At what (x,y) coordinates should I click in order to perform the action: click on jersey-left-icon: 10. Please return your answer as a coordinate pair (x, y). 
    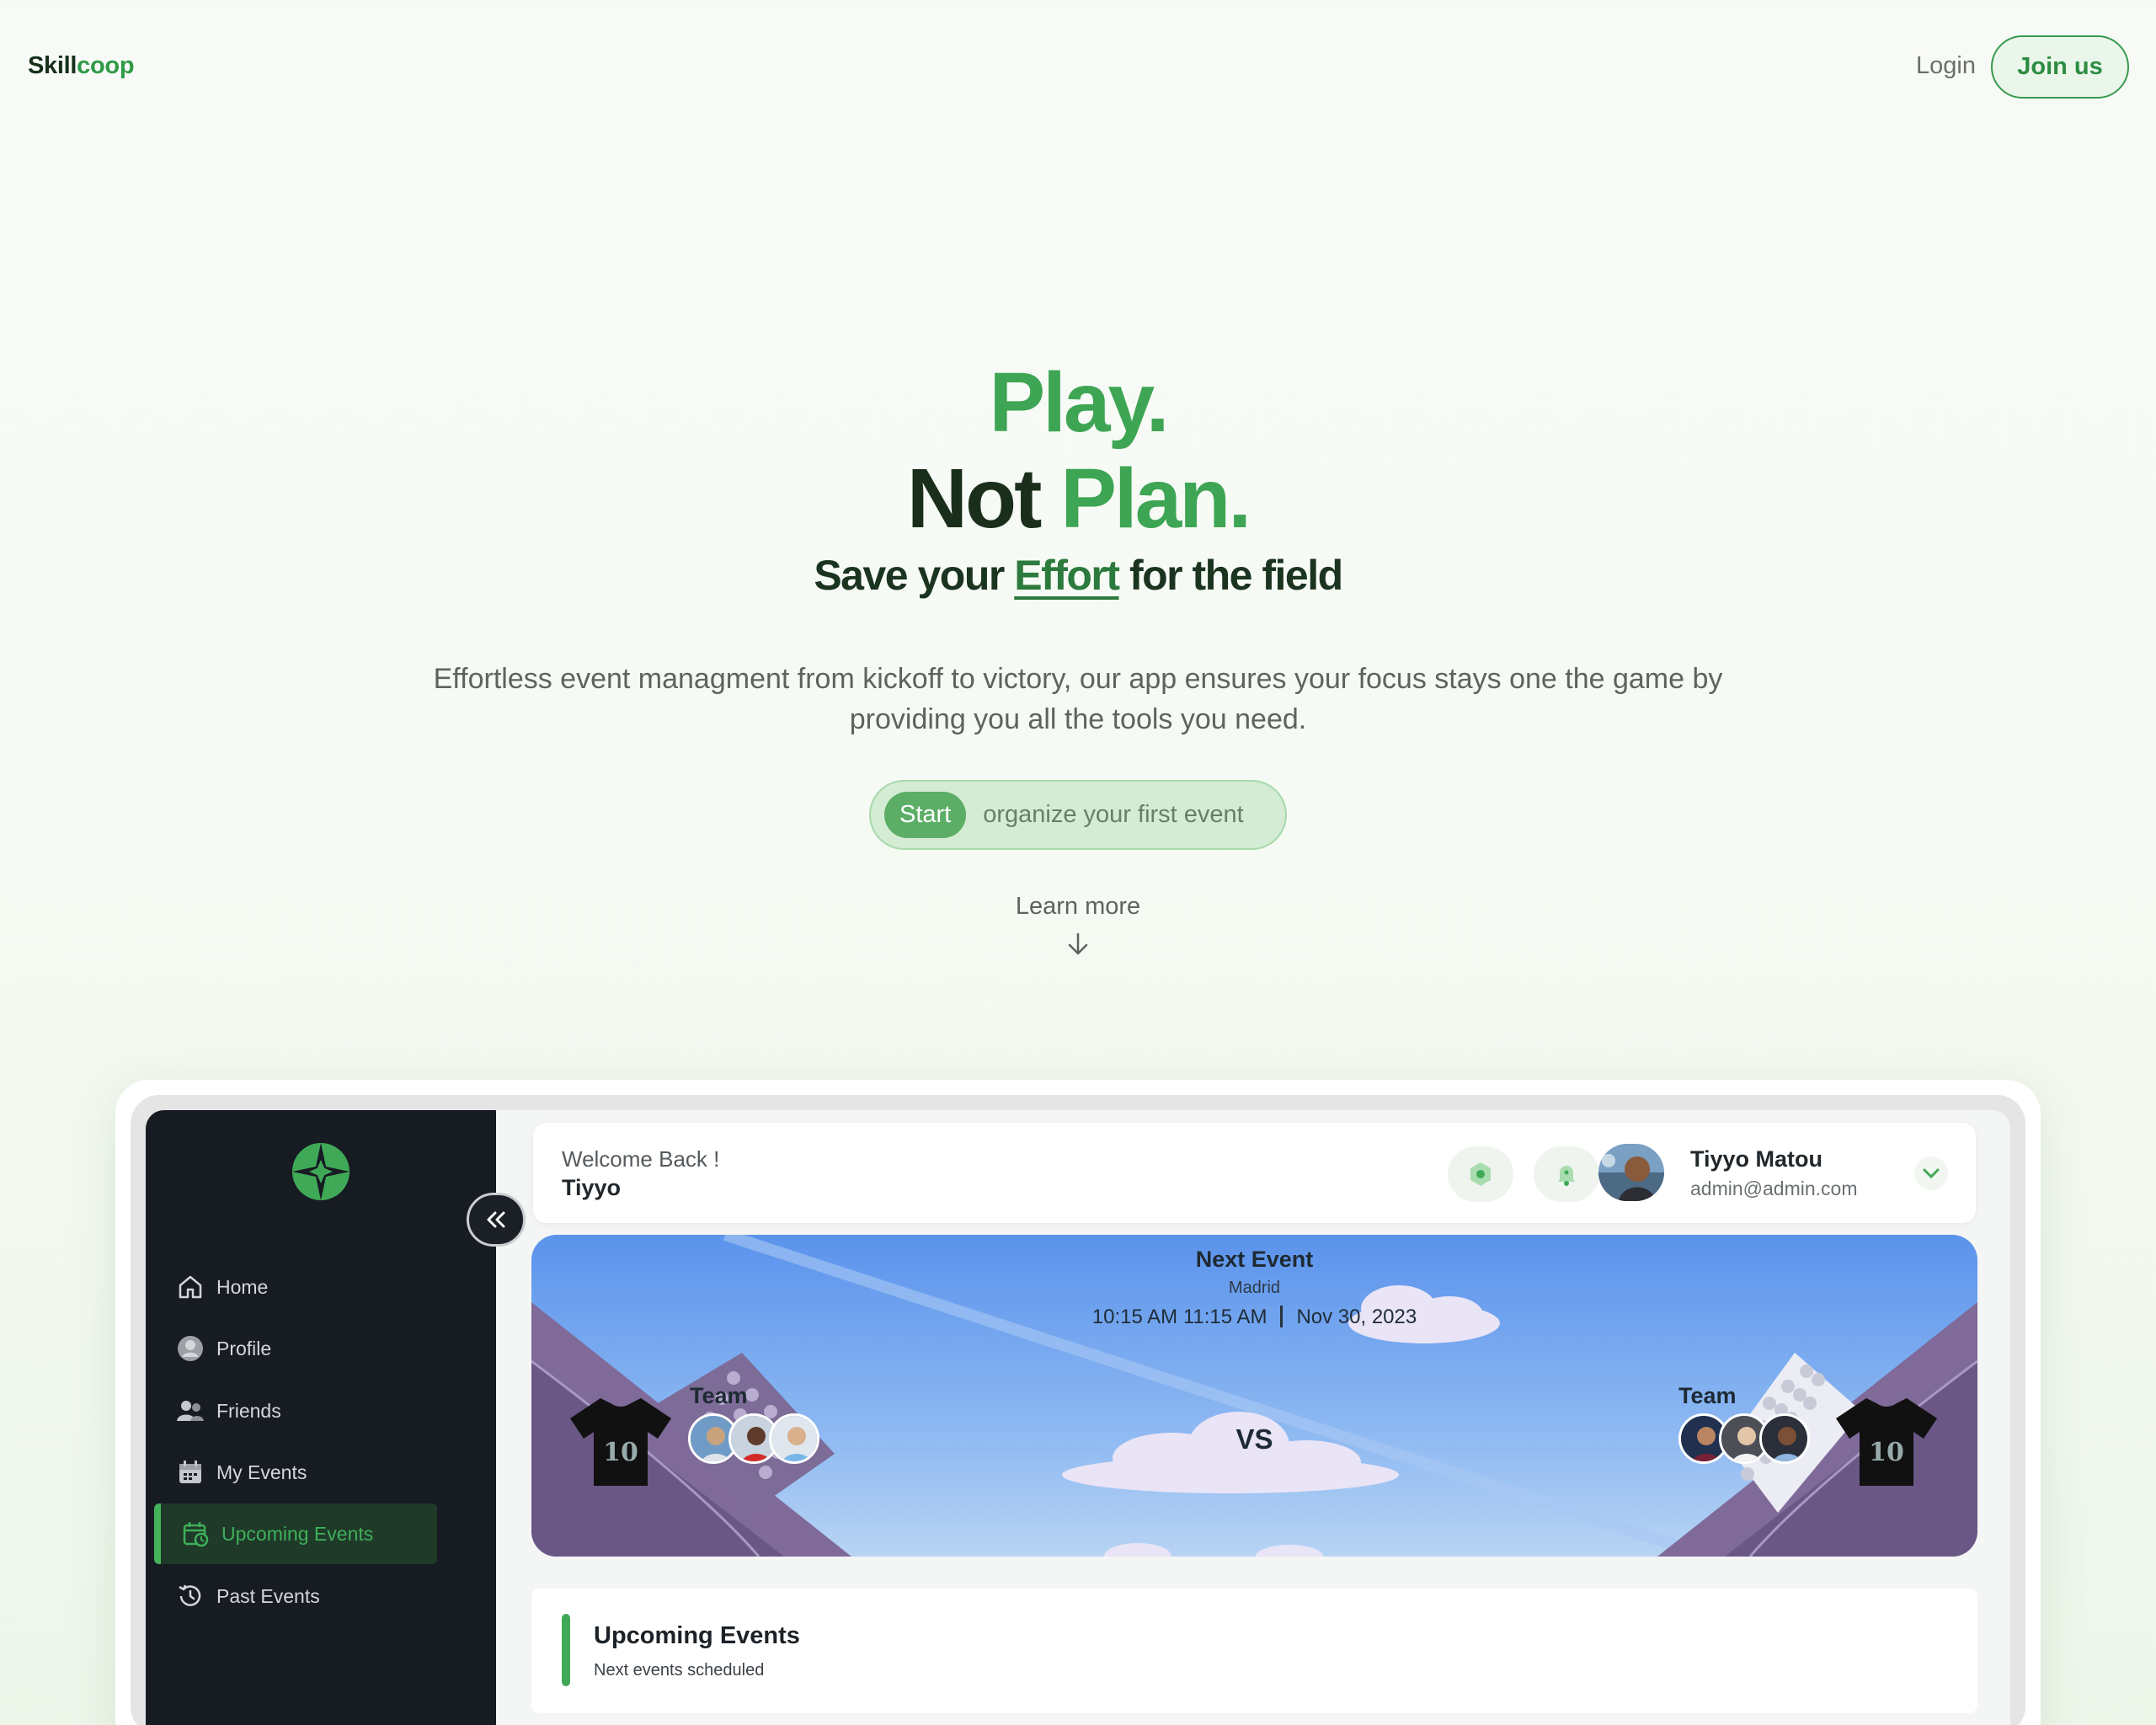
    Looking at the image, I should click on (620, 1442).